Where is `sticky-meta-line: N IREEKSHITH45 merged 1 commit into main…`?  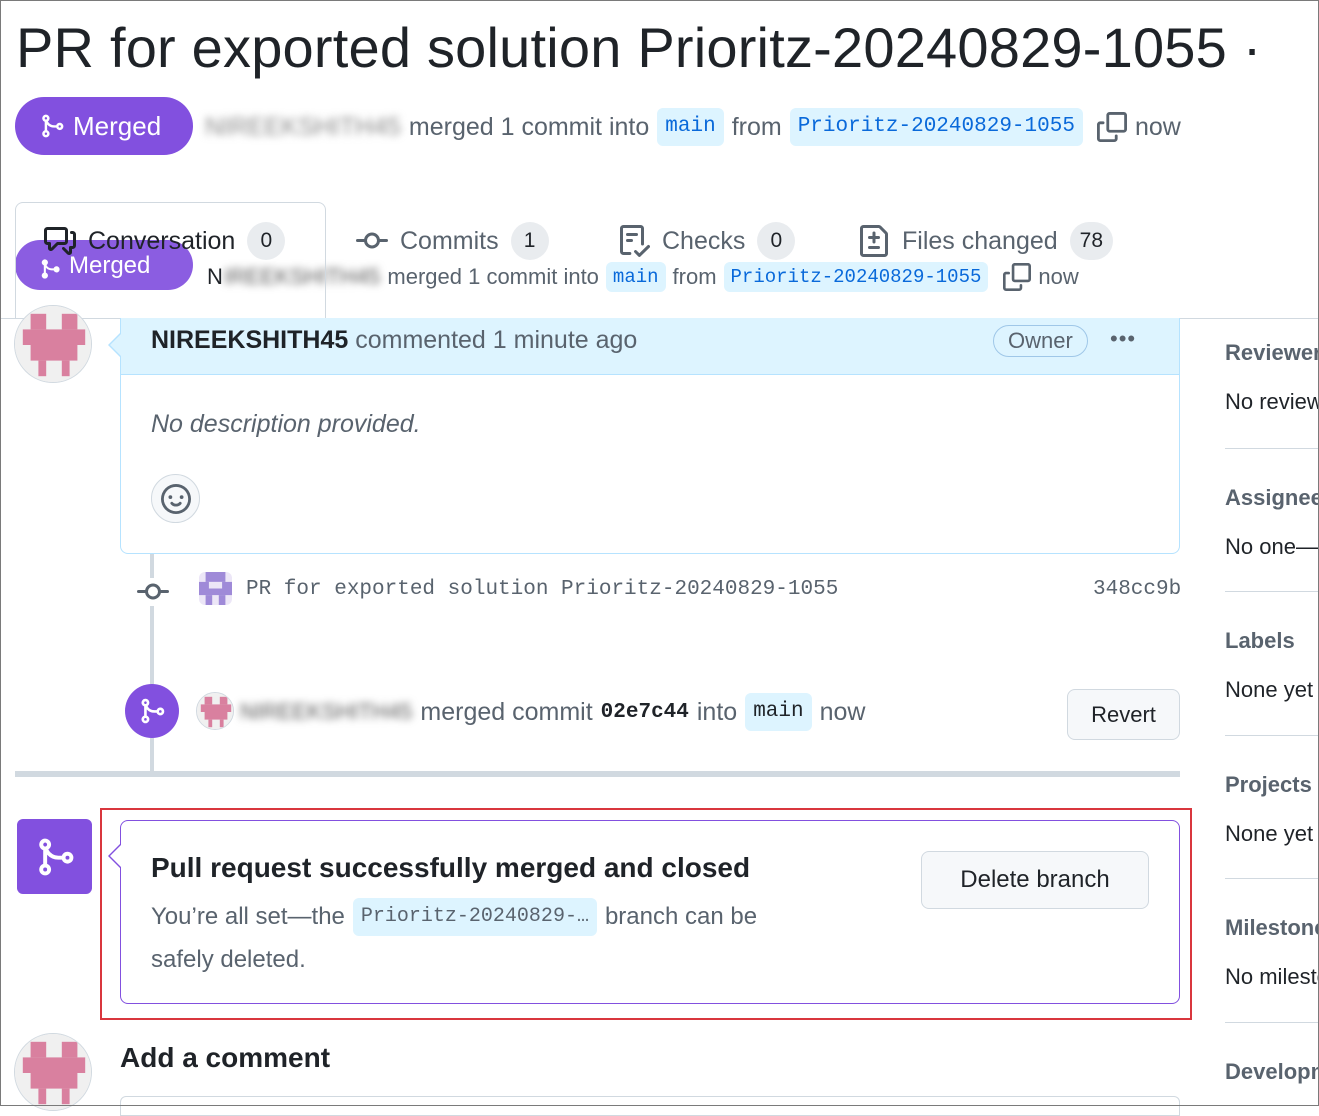
sticky-meta-line: N IREEKSHITH45 merged 1 commit into main… is located at coordinates (643, 277).